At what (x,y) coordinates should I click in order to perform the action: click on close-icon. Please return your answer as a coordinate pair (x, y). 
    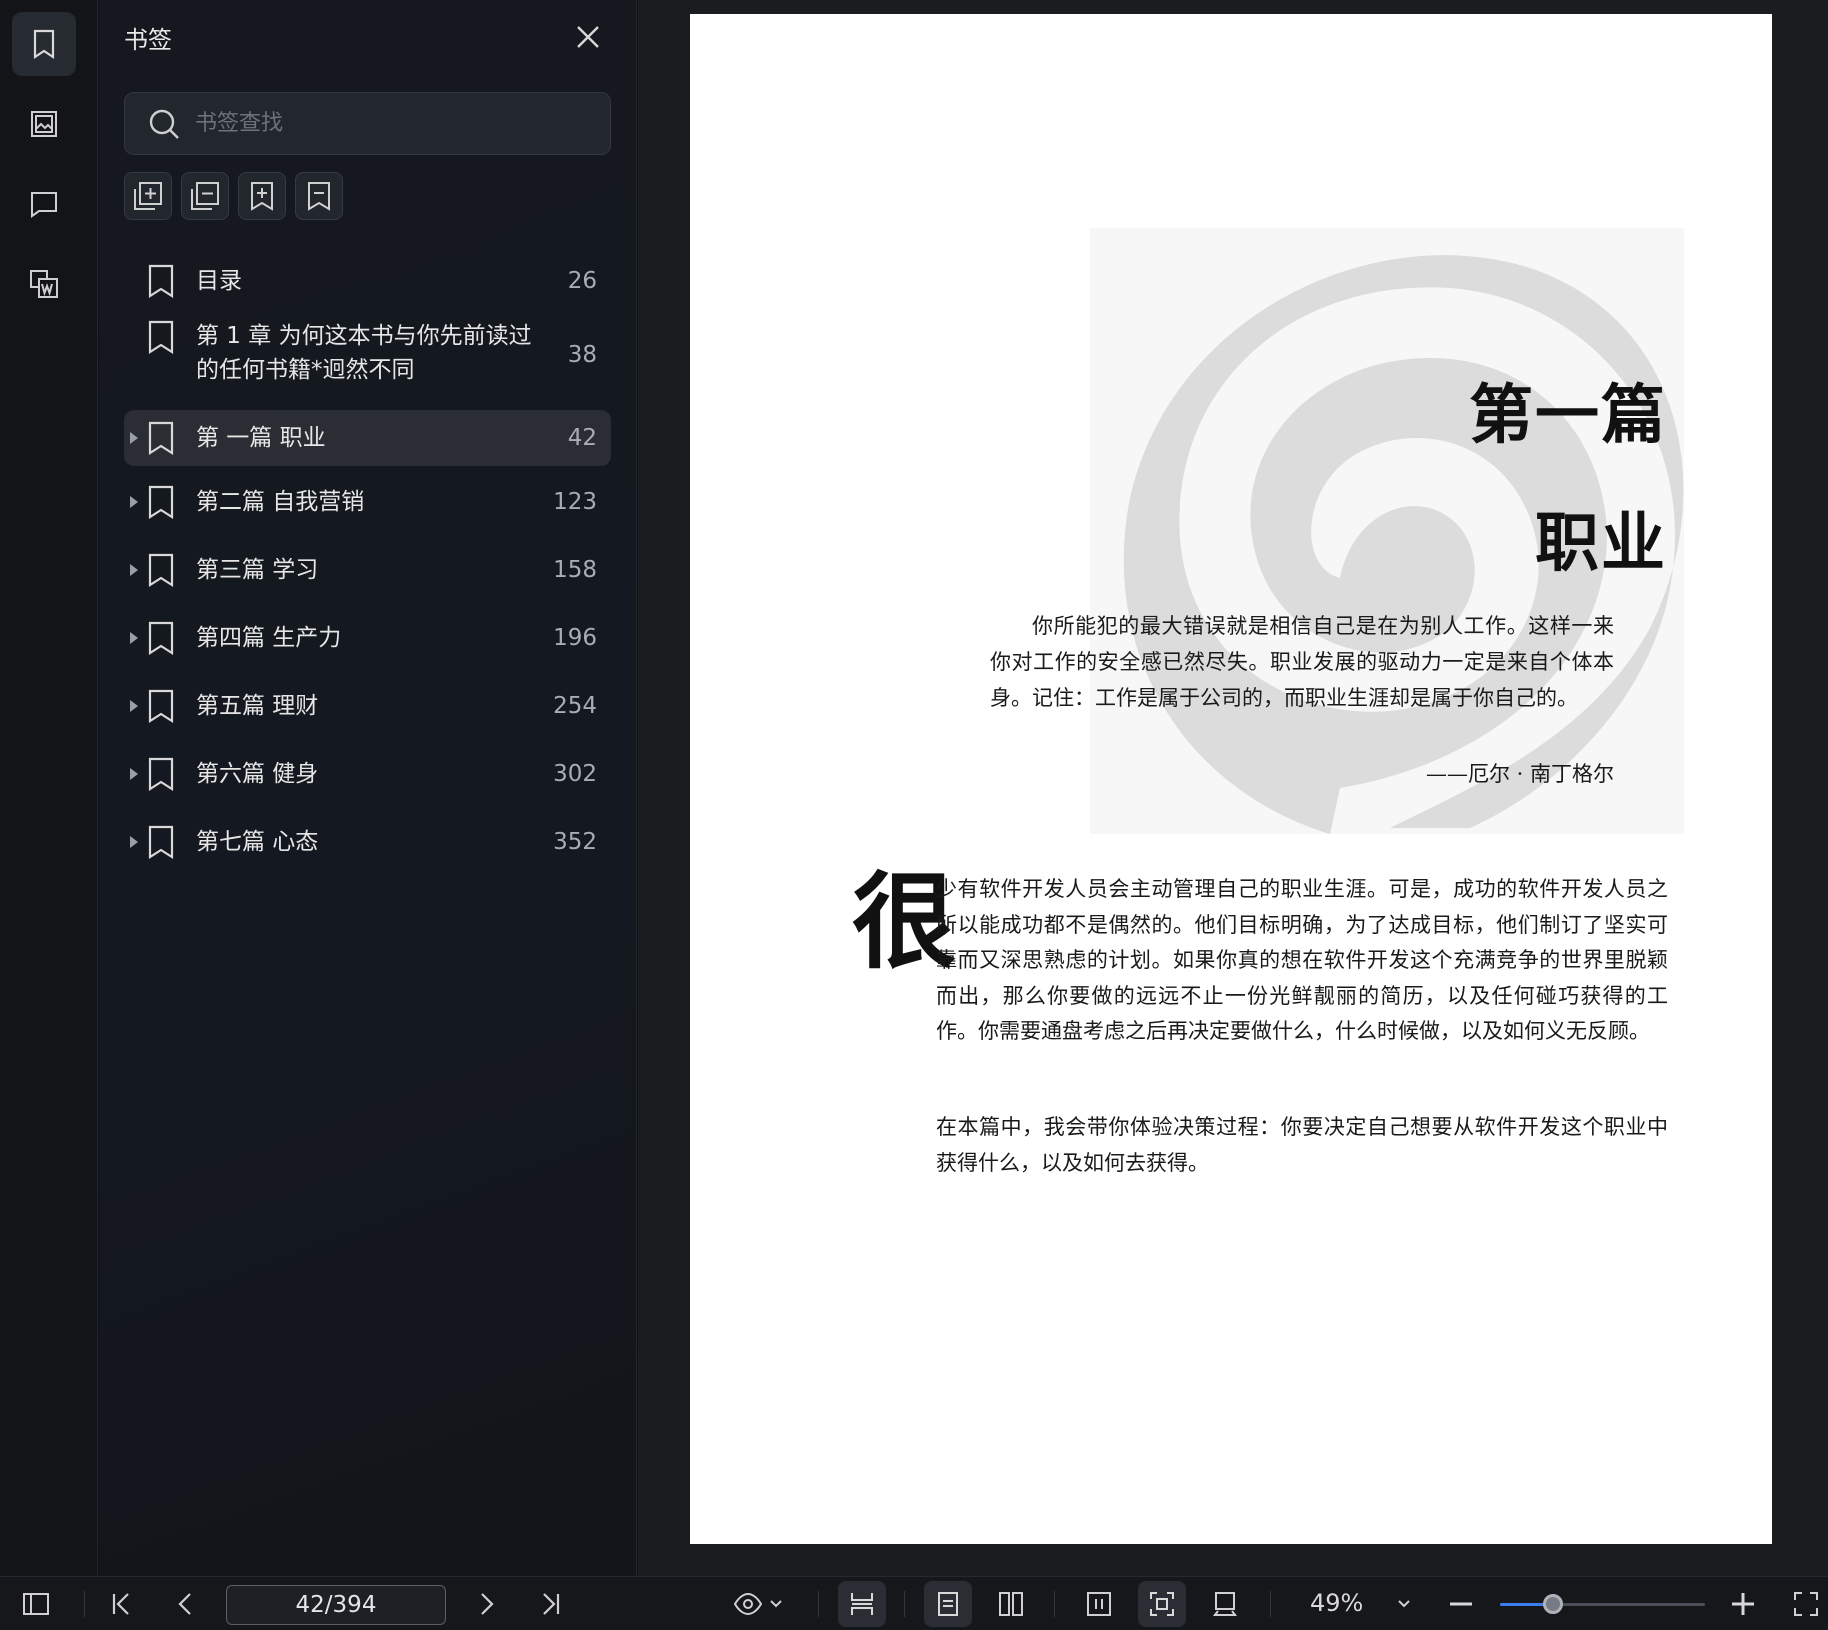
    Looking at the image, I should click on (588, 37).